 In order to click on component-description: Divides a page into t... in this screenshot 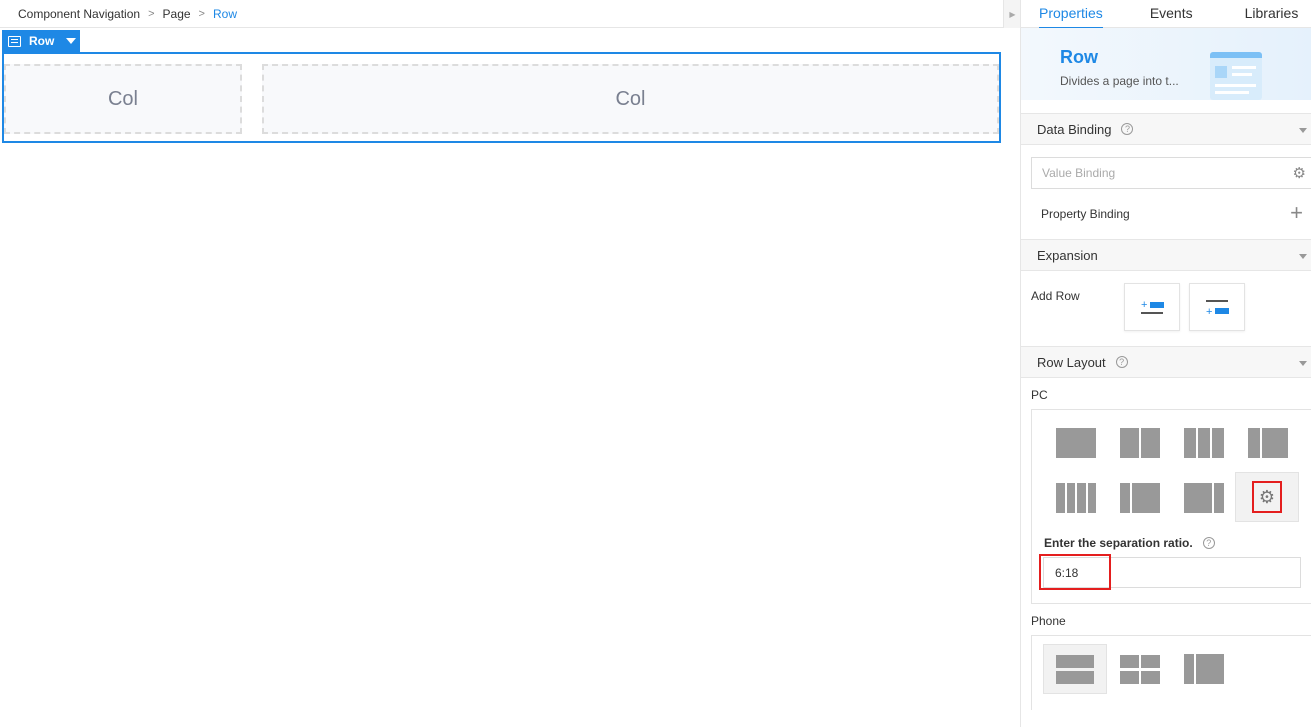, I will do `click(1119, 81)`.